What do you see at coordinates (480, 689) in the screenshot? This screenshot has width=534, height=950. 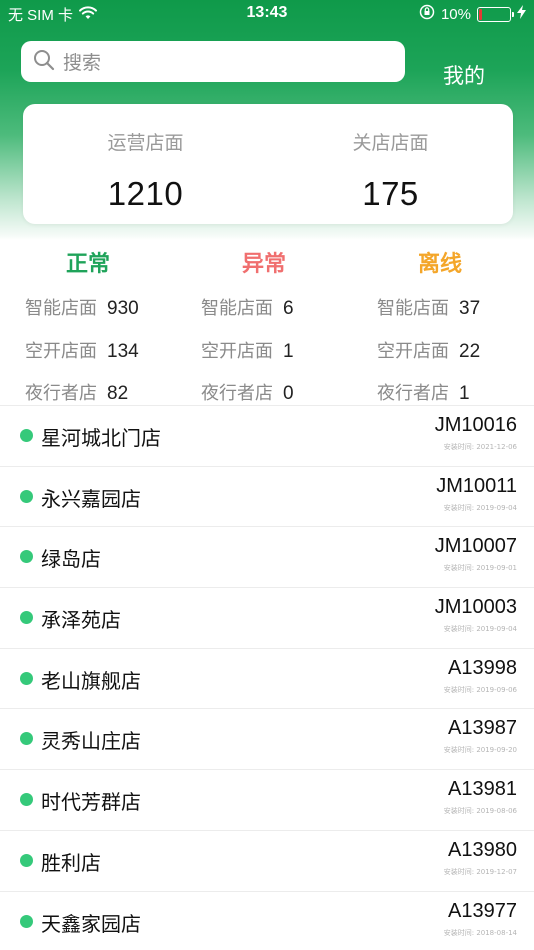 I see `install-date: 安装时间: 2019-09-06` at bounding box center [480, 689].